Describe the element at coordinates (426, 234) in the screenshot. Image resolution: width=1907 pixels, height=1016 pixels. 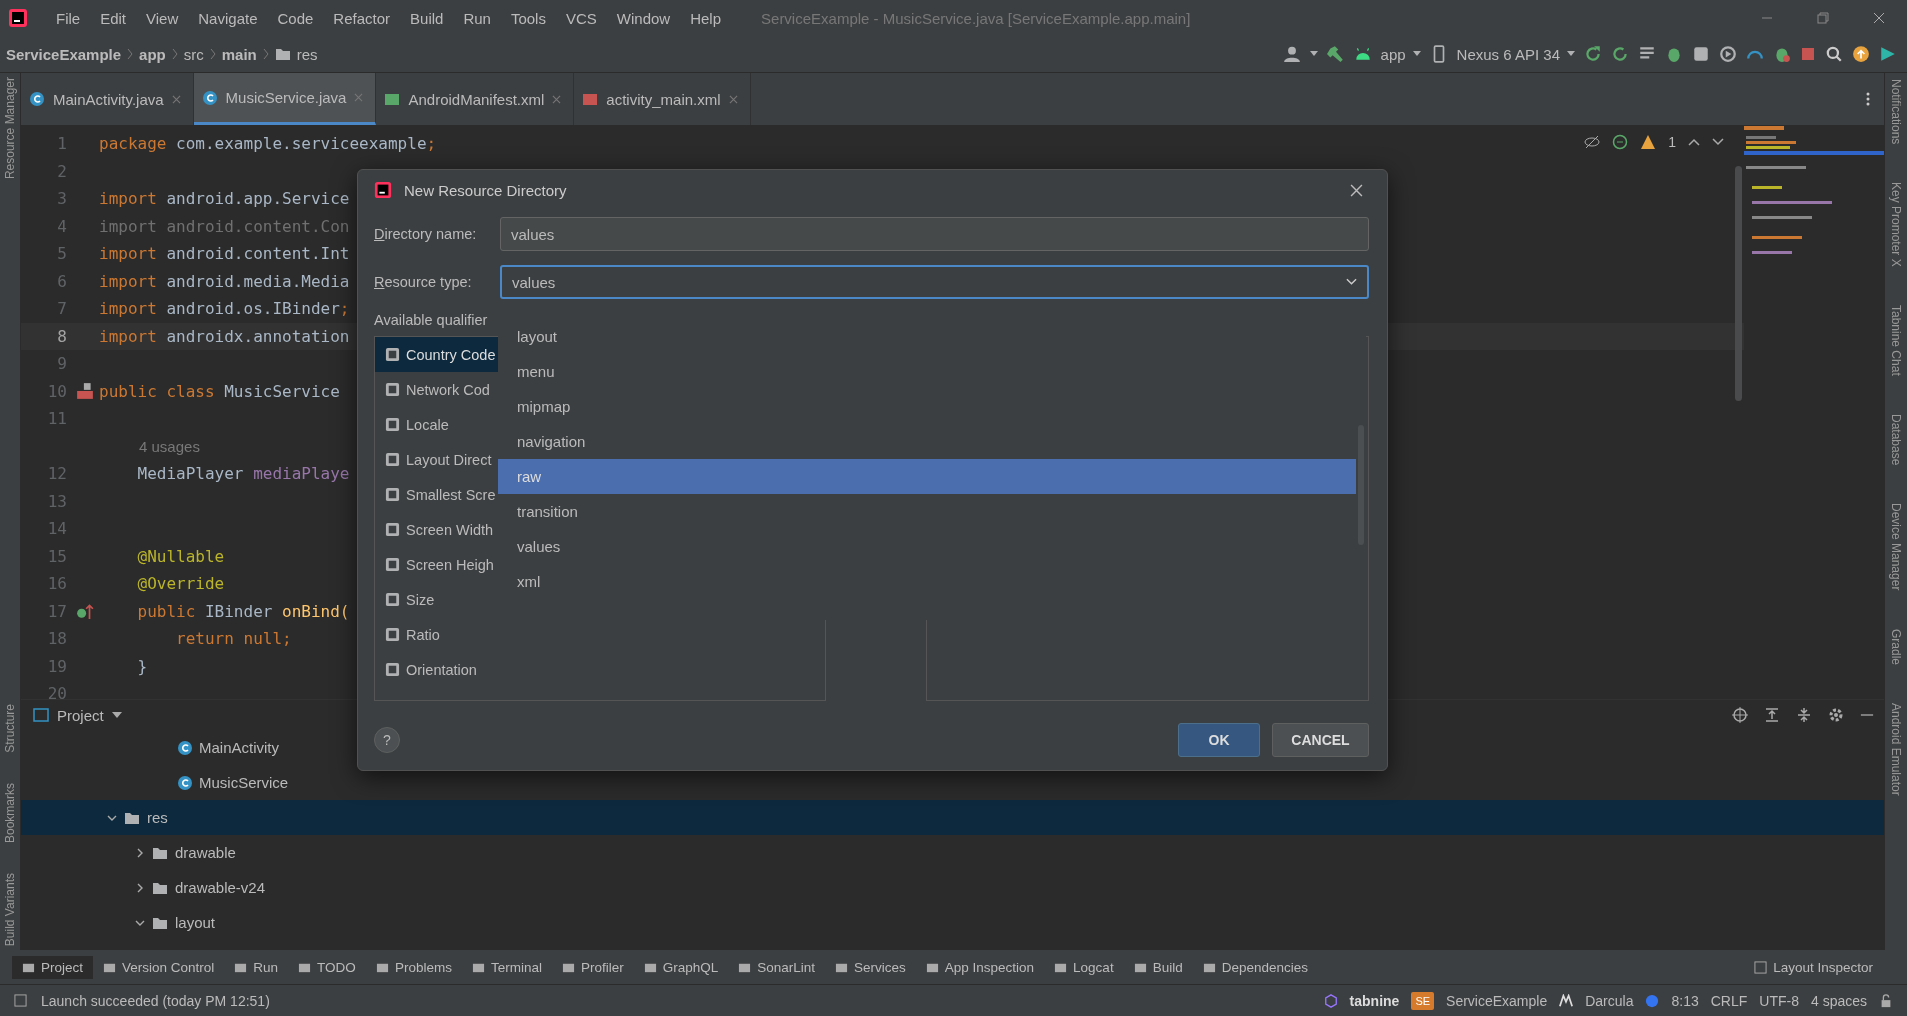
I see `field-label: Directory name:` at that location.